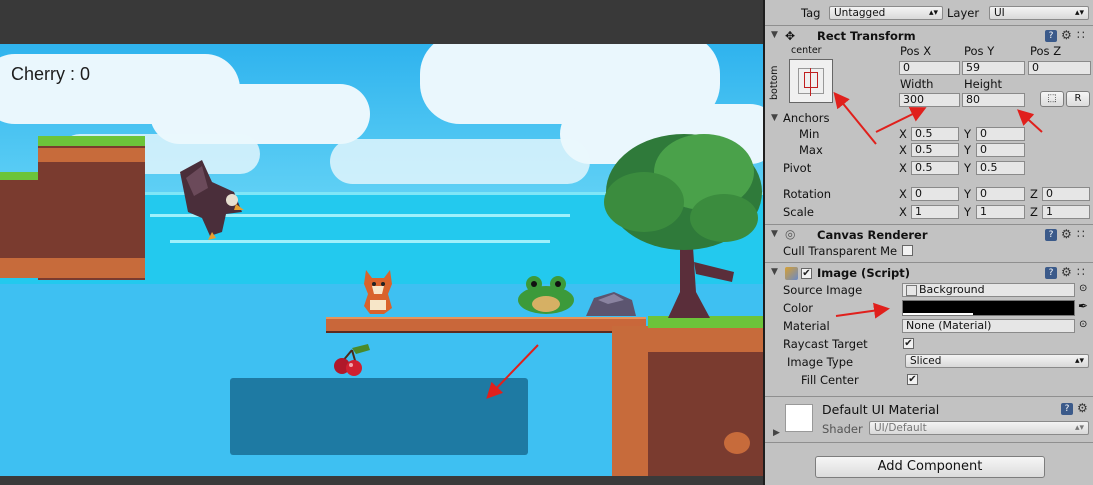  I want to click on rotation-y-field: 0, so click(1000, 194).